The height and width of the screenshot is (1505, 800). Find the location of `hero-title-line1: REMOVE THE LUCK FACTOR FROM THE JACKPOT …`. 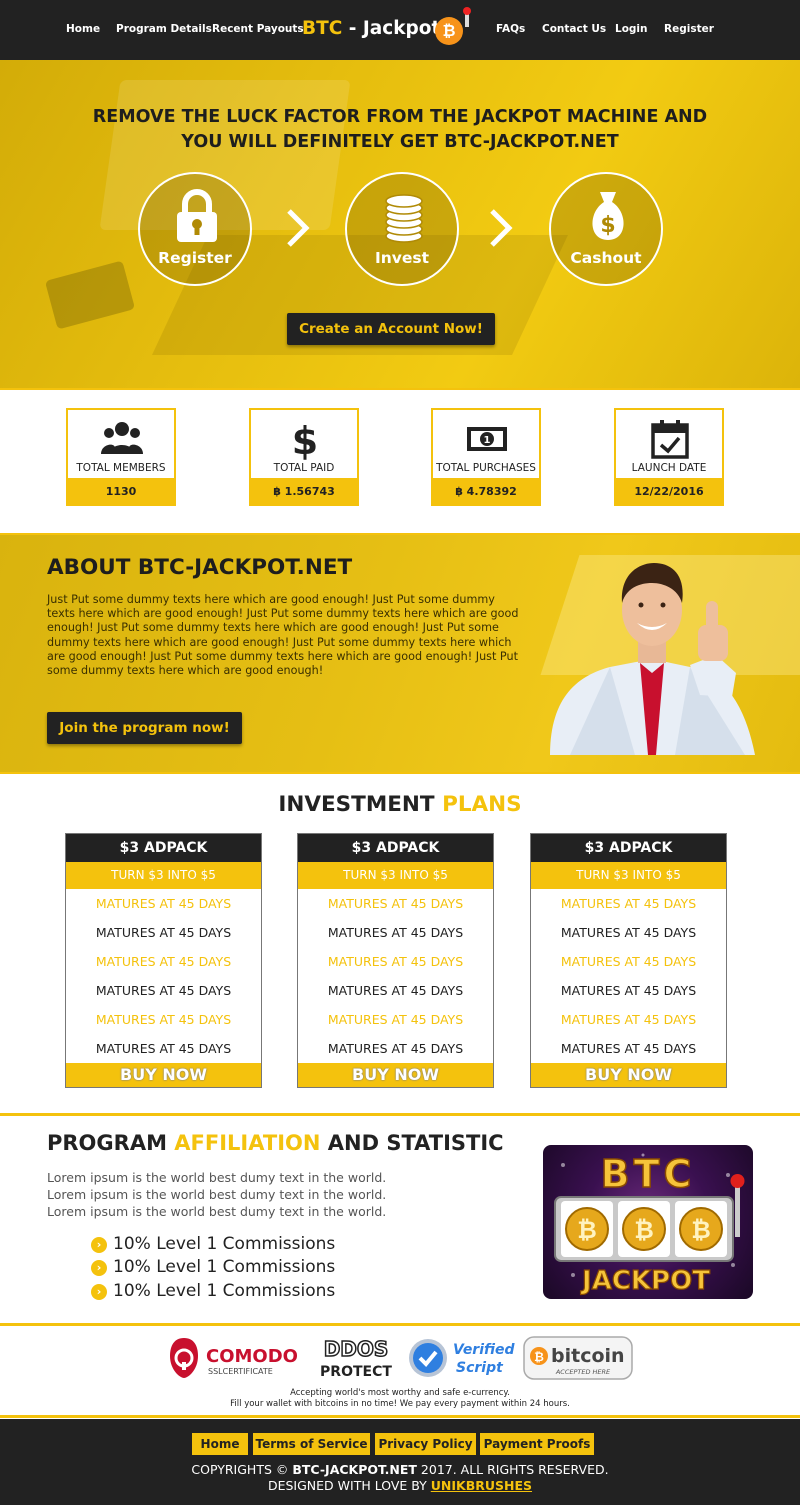

hero-title-line1: REMOVE THE LUCK FACTOR FROM THE JACKPOT … is located at coordinates (400, 117).